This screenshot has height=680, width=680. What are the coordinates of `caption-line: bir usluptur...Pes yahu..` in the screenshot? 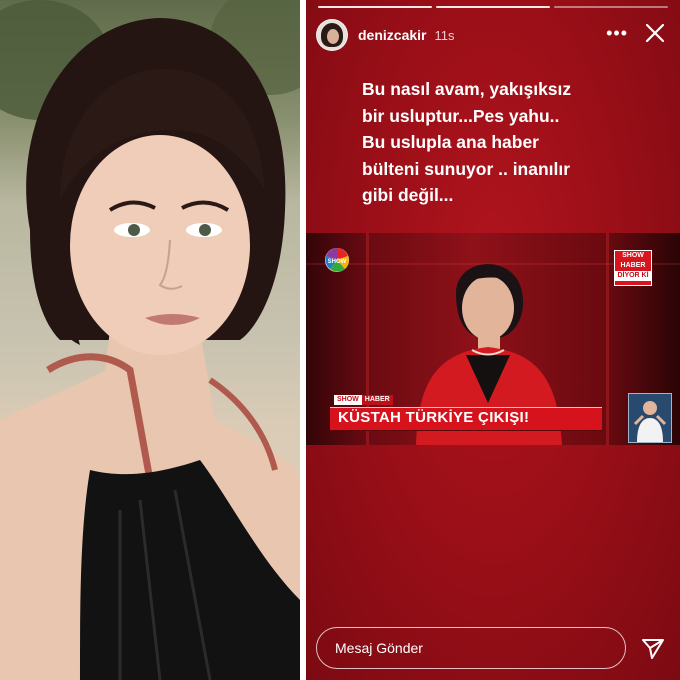 It's located at (461, 115).